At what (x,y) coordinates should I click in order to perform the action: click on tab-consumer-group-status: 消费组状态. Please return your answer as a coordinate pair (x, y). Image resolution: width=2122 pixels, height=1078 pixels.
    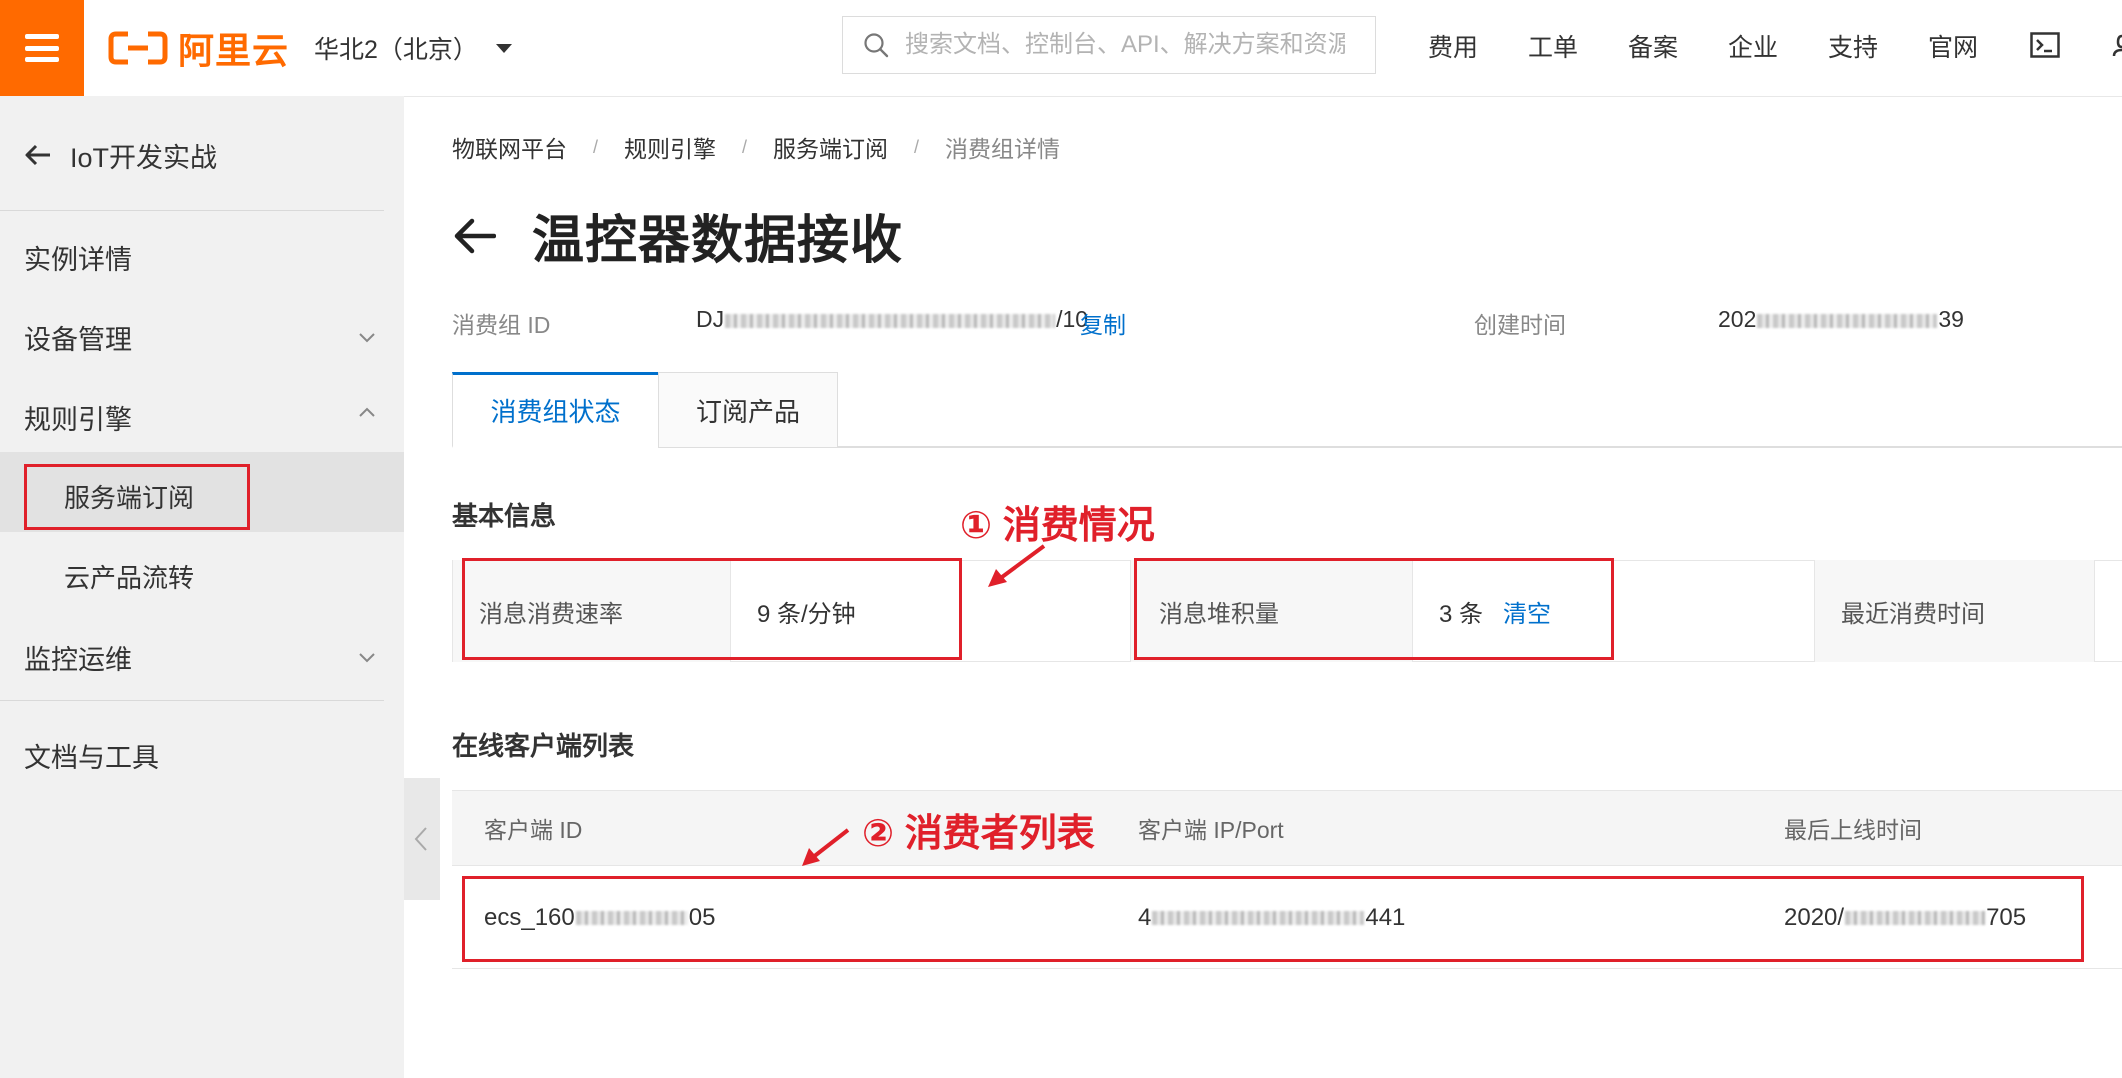
    Looking at the image, I should click on (555, 410).